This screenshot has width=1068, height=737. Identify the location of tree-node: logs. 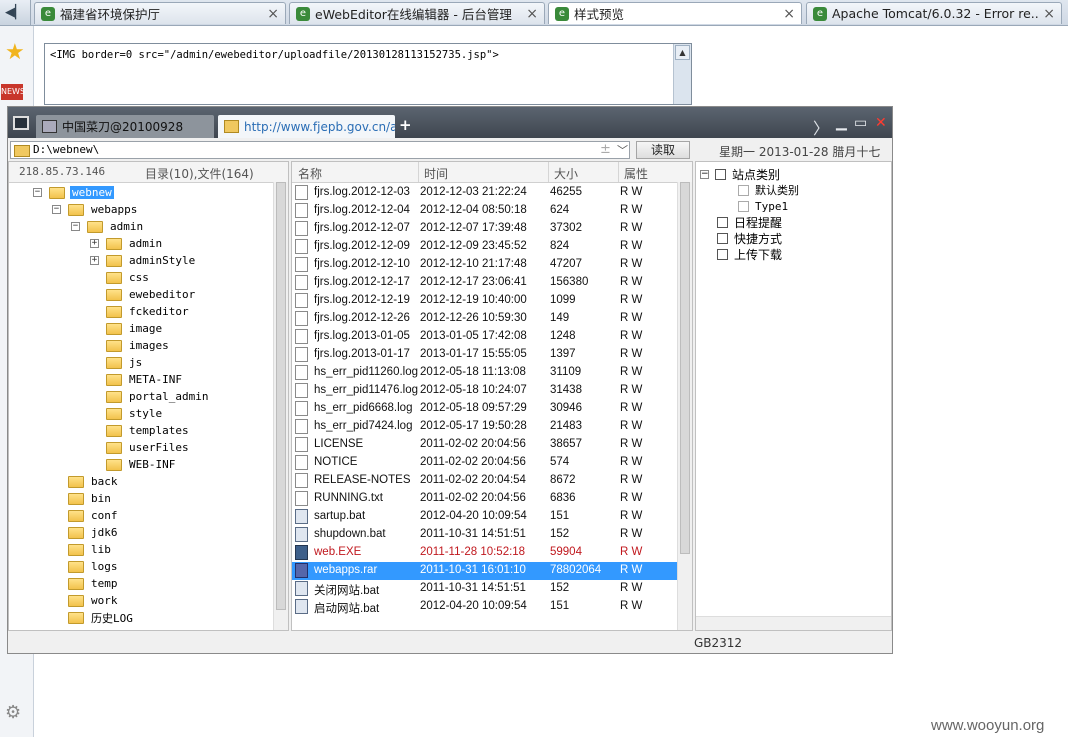
(86, 566).